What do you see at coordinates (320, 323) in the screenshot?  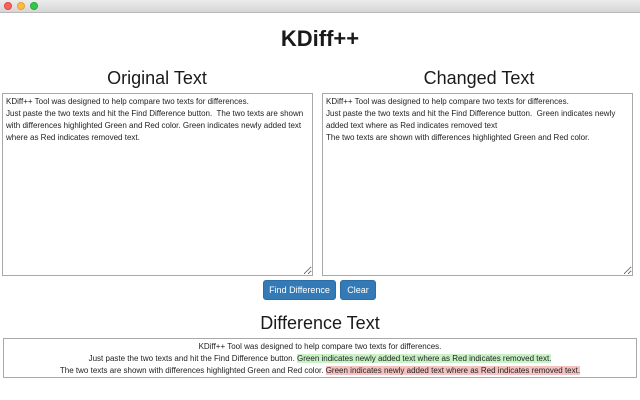 I see `difference-text-heading: Difference Text` at bounding box center [320, 323].